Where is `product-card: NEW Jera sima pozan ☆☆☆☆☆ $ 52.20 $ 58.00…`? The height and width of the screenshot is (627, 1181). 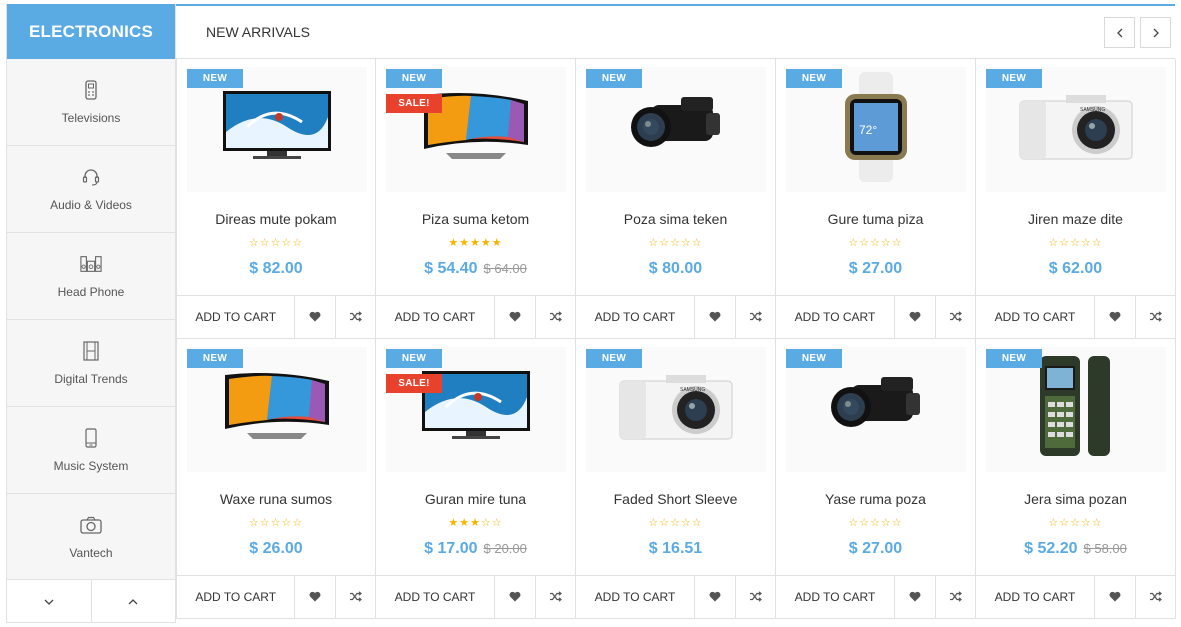 product-card: NEW Jera sima pozan ☆☆☆☆☆ $ 52.20 $ 58.00… is located at coordinates (1076, 479).